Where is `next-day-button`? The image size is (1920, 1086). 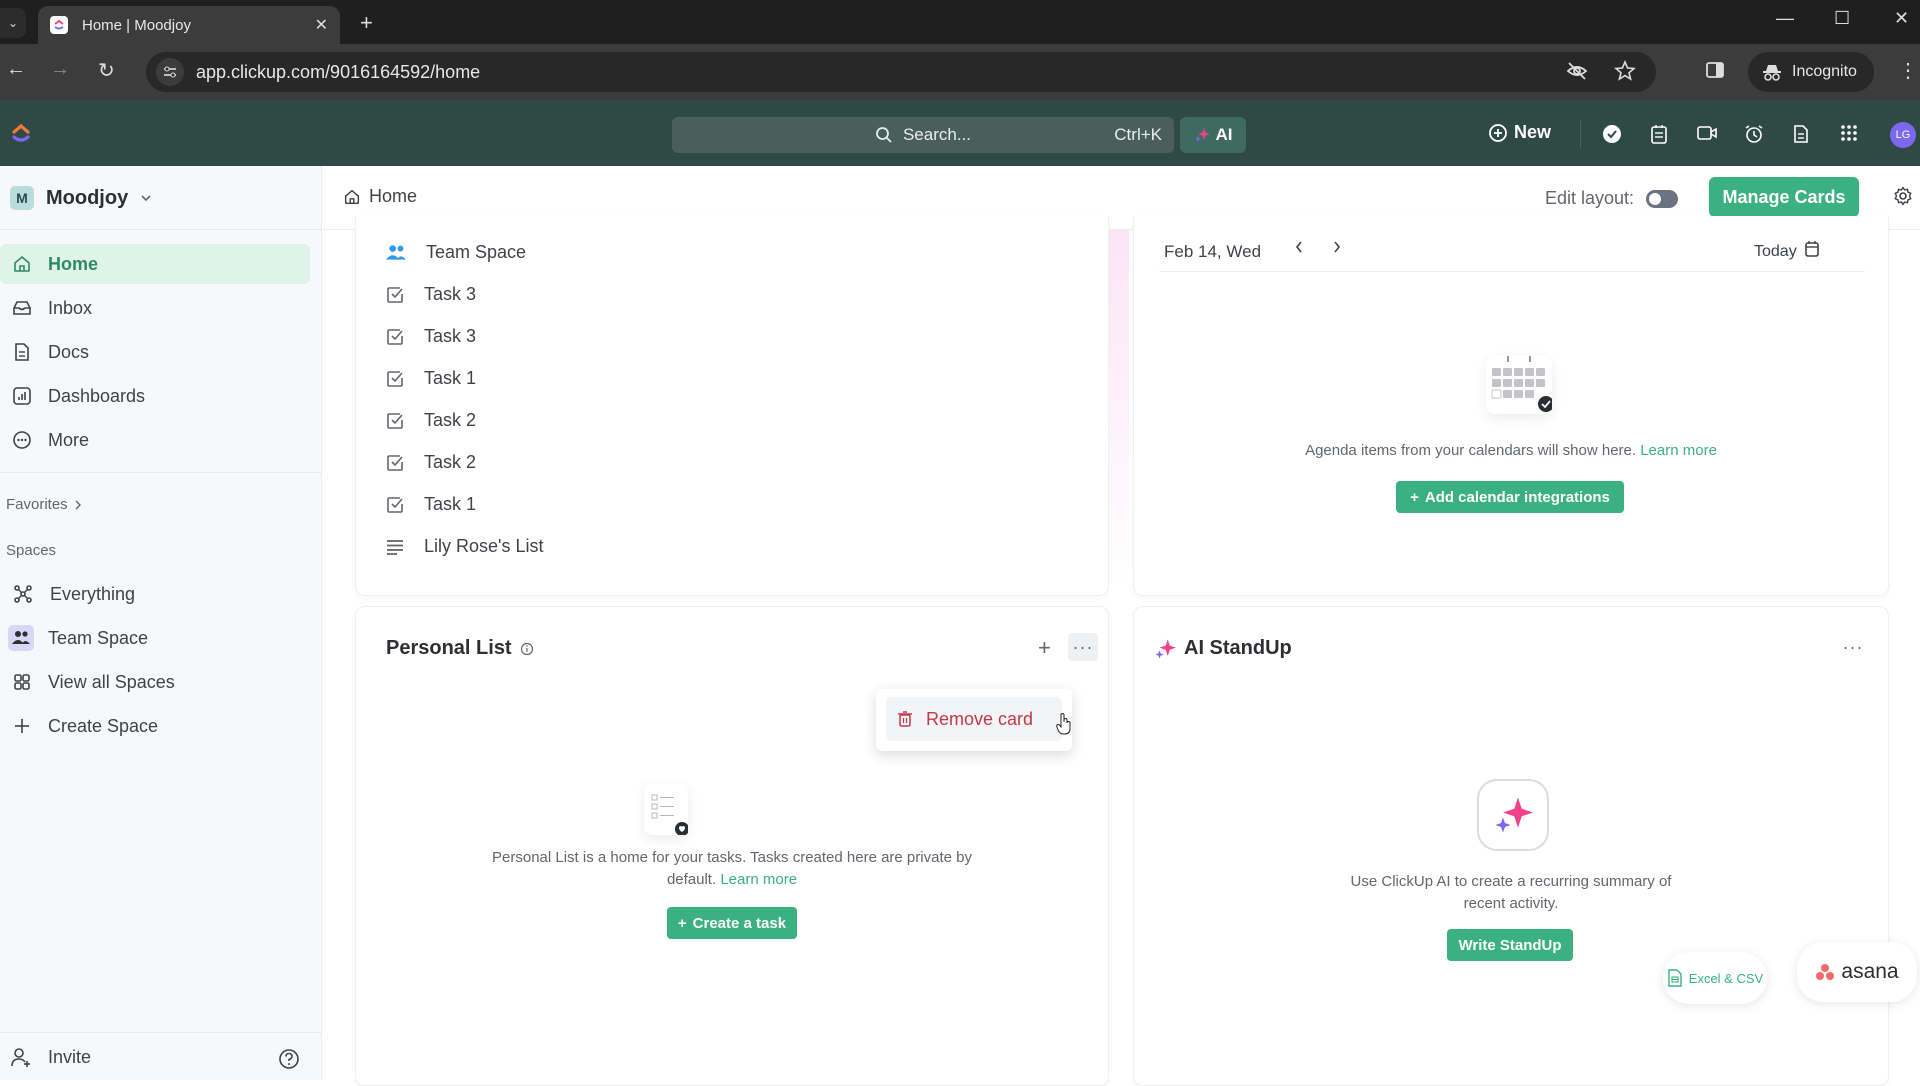
next-day-button is located at coordinates (1337, 247).